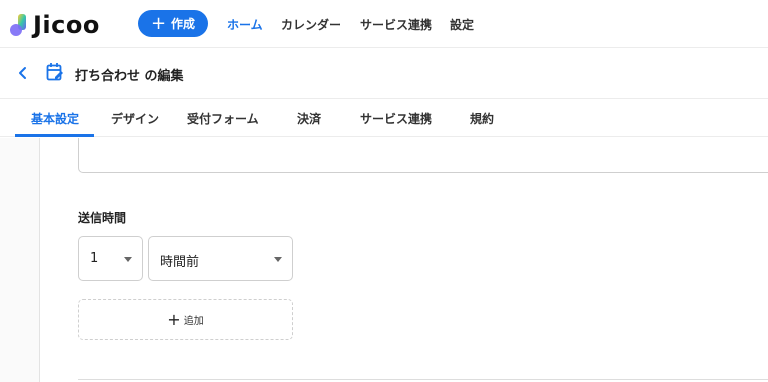  Describe the element at coordinates (23, 73) in the screenshot. I see `chevron-left-icon` at that location.